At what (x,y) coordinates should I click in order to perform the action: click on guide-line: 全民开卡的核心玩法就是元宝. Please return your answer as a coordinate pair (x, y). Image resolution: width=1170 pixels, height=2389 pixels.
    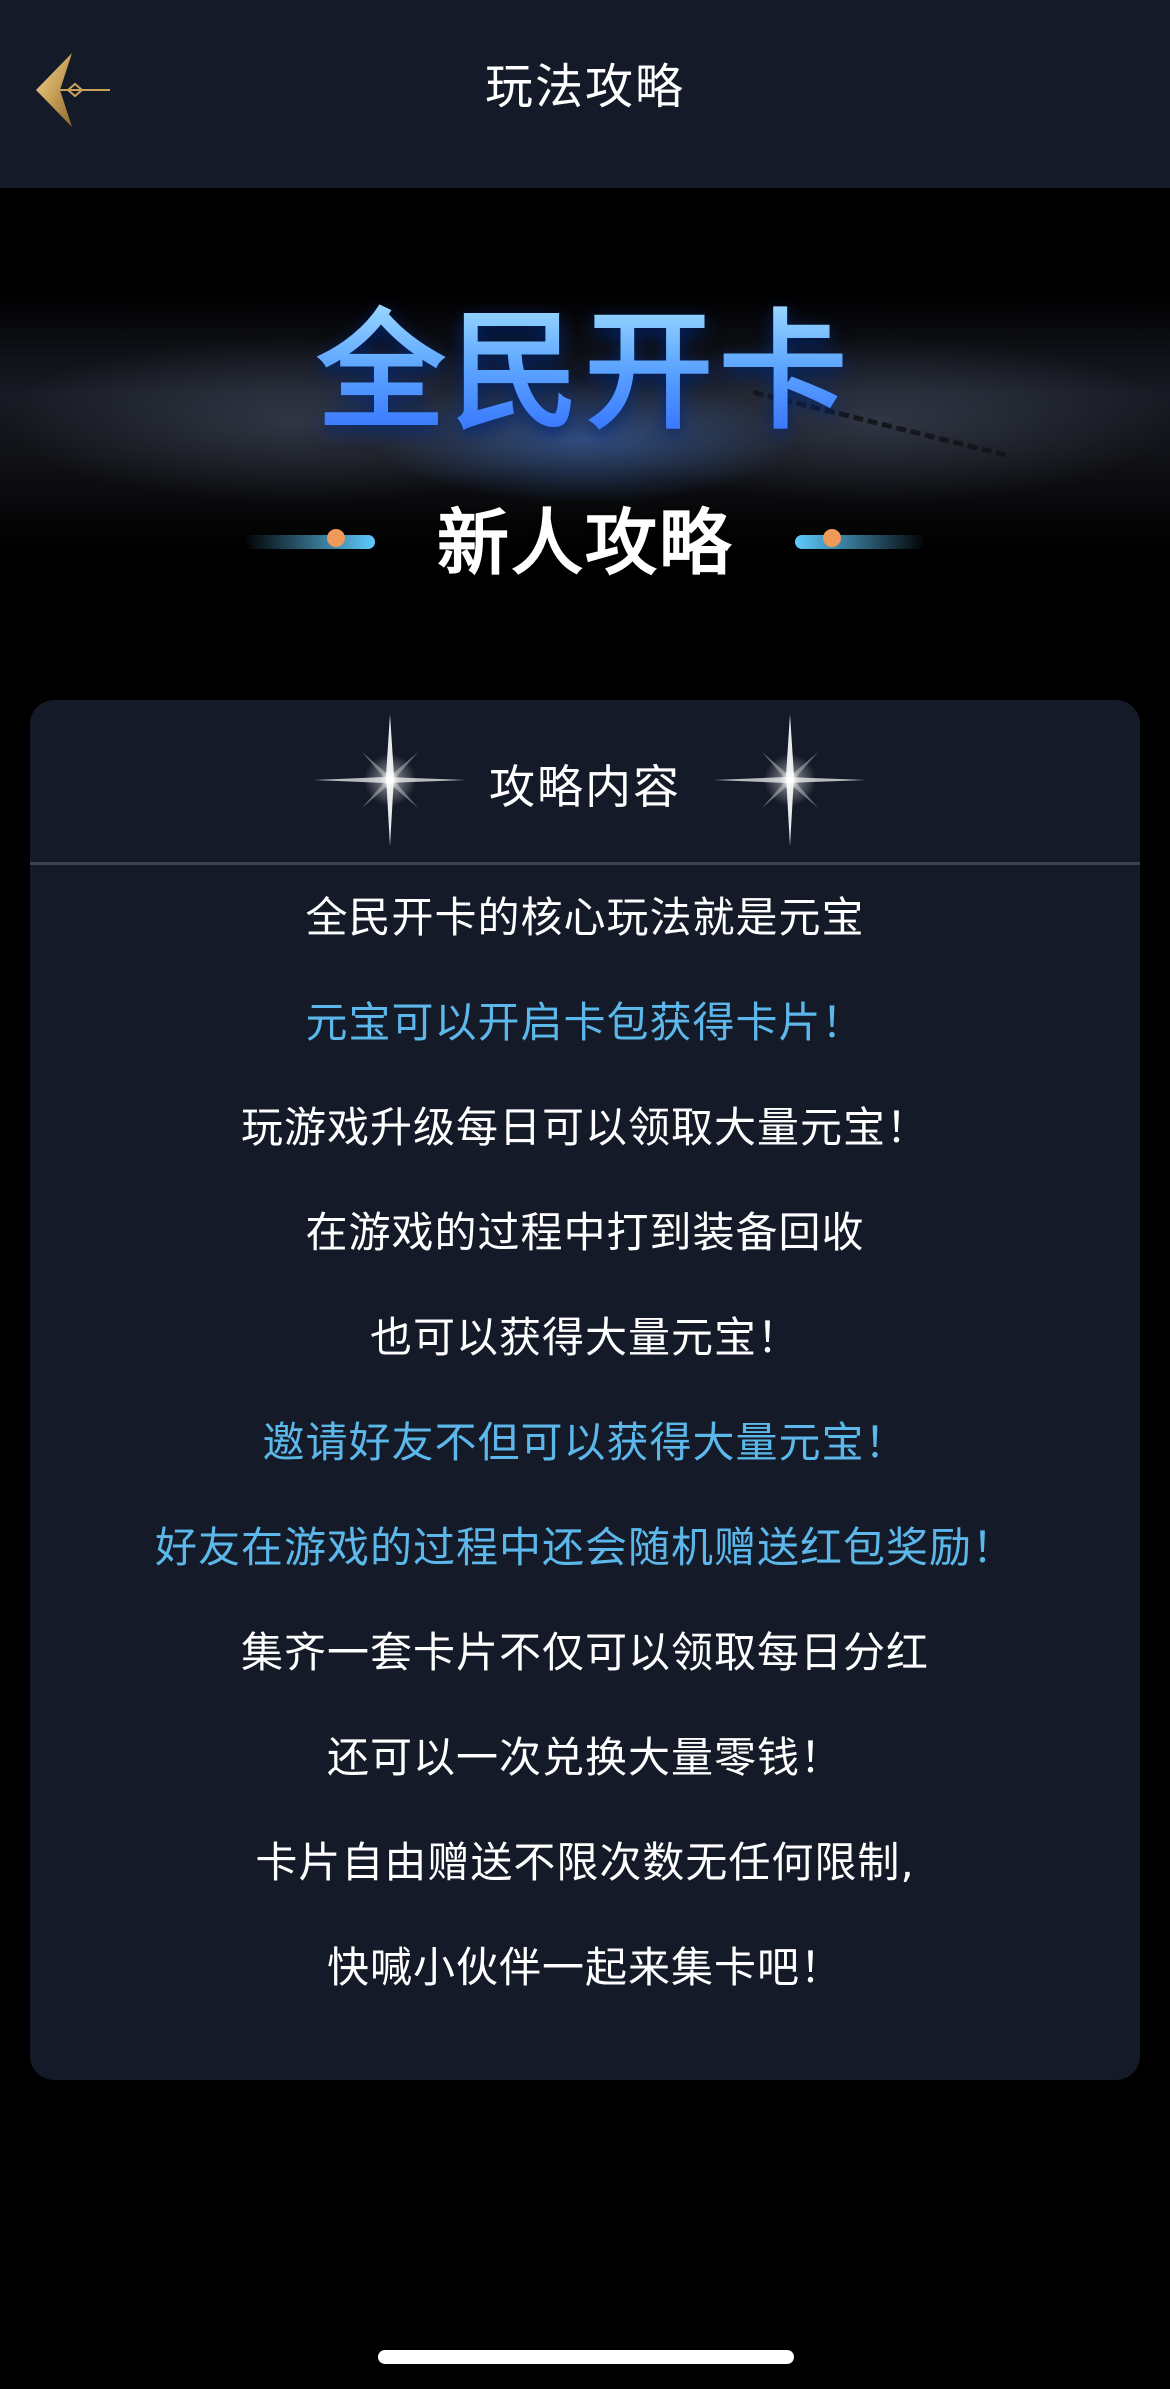
    Looking at the image, I should click on (585, 917).